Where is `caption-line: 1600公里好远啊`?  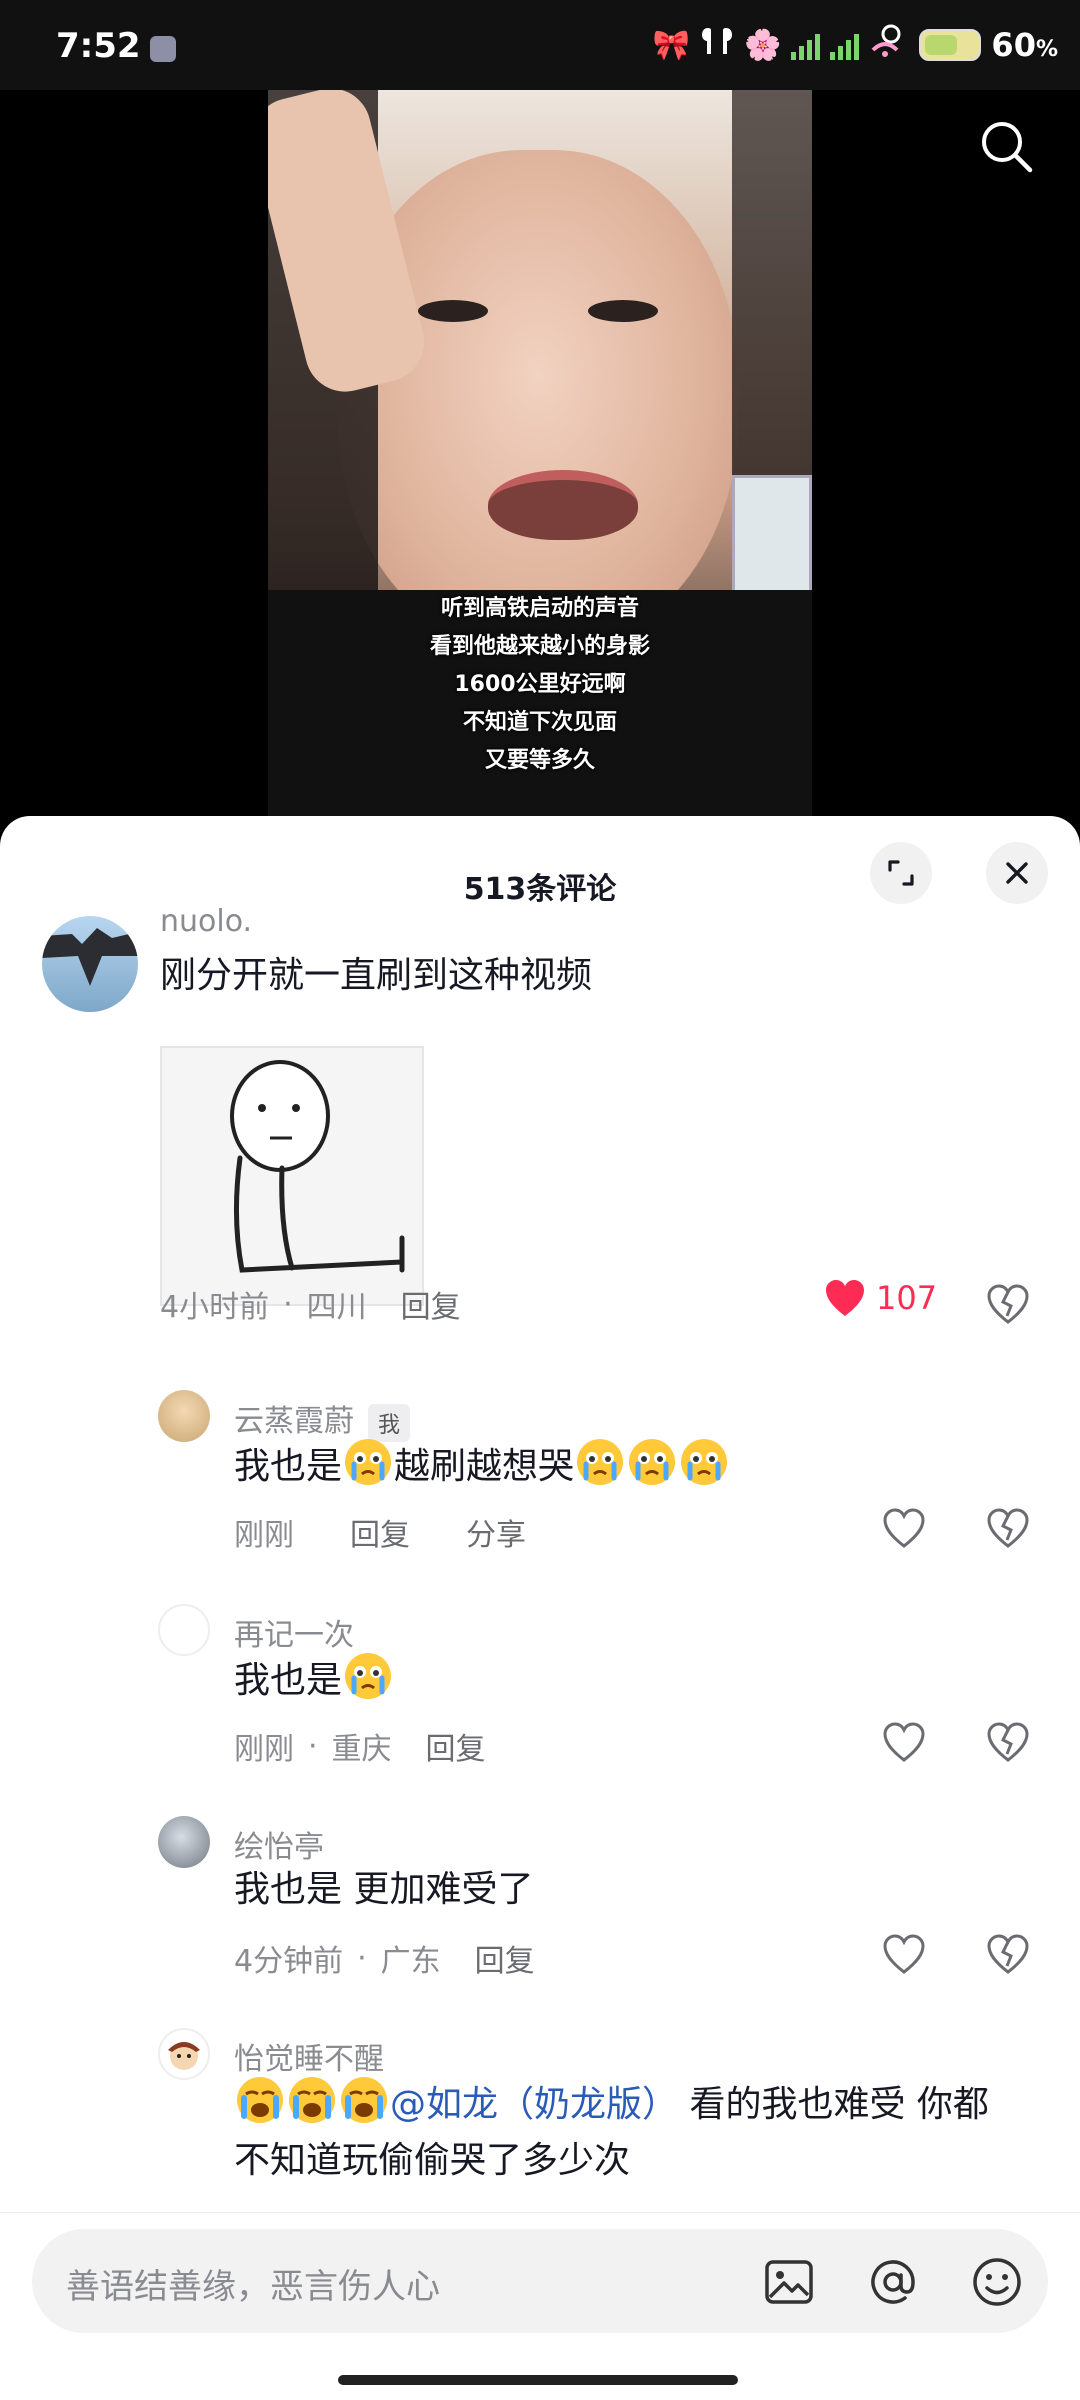
caption-line: 1600公里好远啊 is located at coordinates (540, 684).